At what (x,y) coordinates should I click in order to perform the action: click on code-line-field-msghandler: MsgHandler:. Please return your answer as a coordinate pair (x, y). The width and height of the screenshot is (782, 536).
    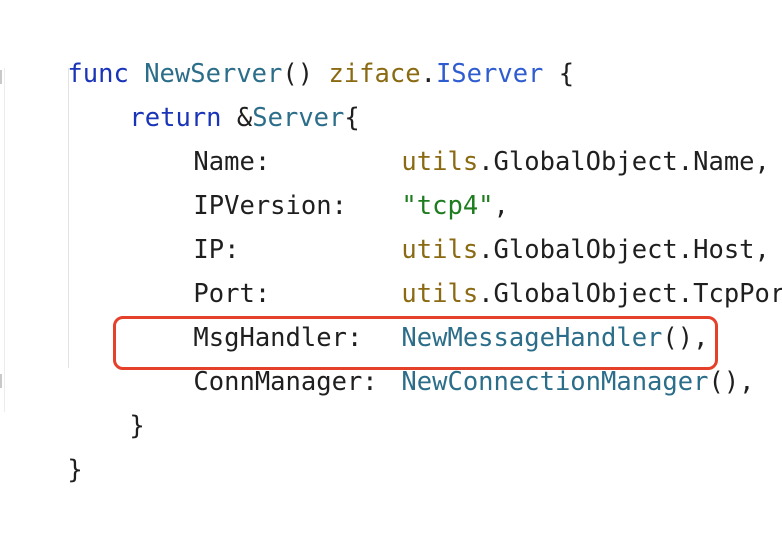
    Looking at the image, I should click on (247, 312).